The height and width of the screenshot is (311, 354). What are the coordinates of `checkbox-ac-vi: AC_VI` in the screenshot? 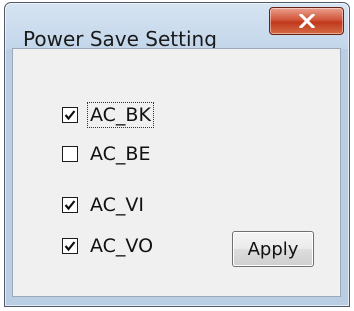 It's located at (104, 205).